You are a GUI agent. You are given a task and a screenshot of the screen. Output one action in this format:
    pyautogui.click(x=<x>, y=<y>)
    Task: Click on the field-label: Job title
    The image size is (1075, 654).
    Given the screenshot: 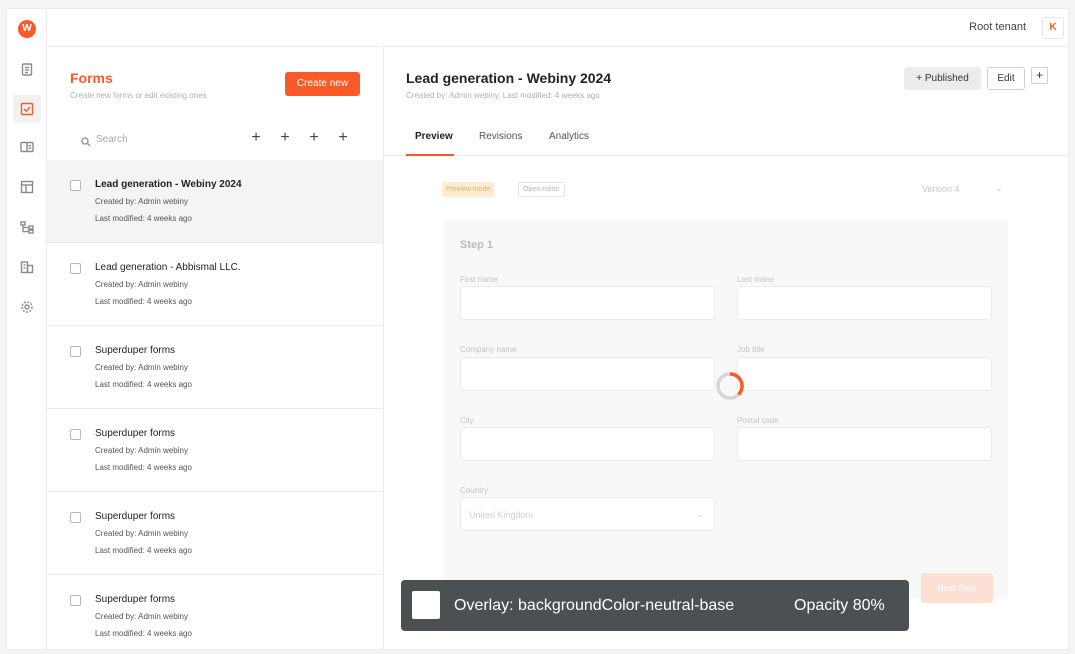 What is the action you would take?
    pyautogui.click(x=751, y=349)
    